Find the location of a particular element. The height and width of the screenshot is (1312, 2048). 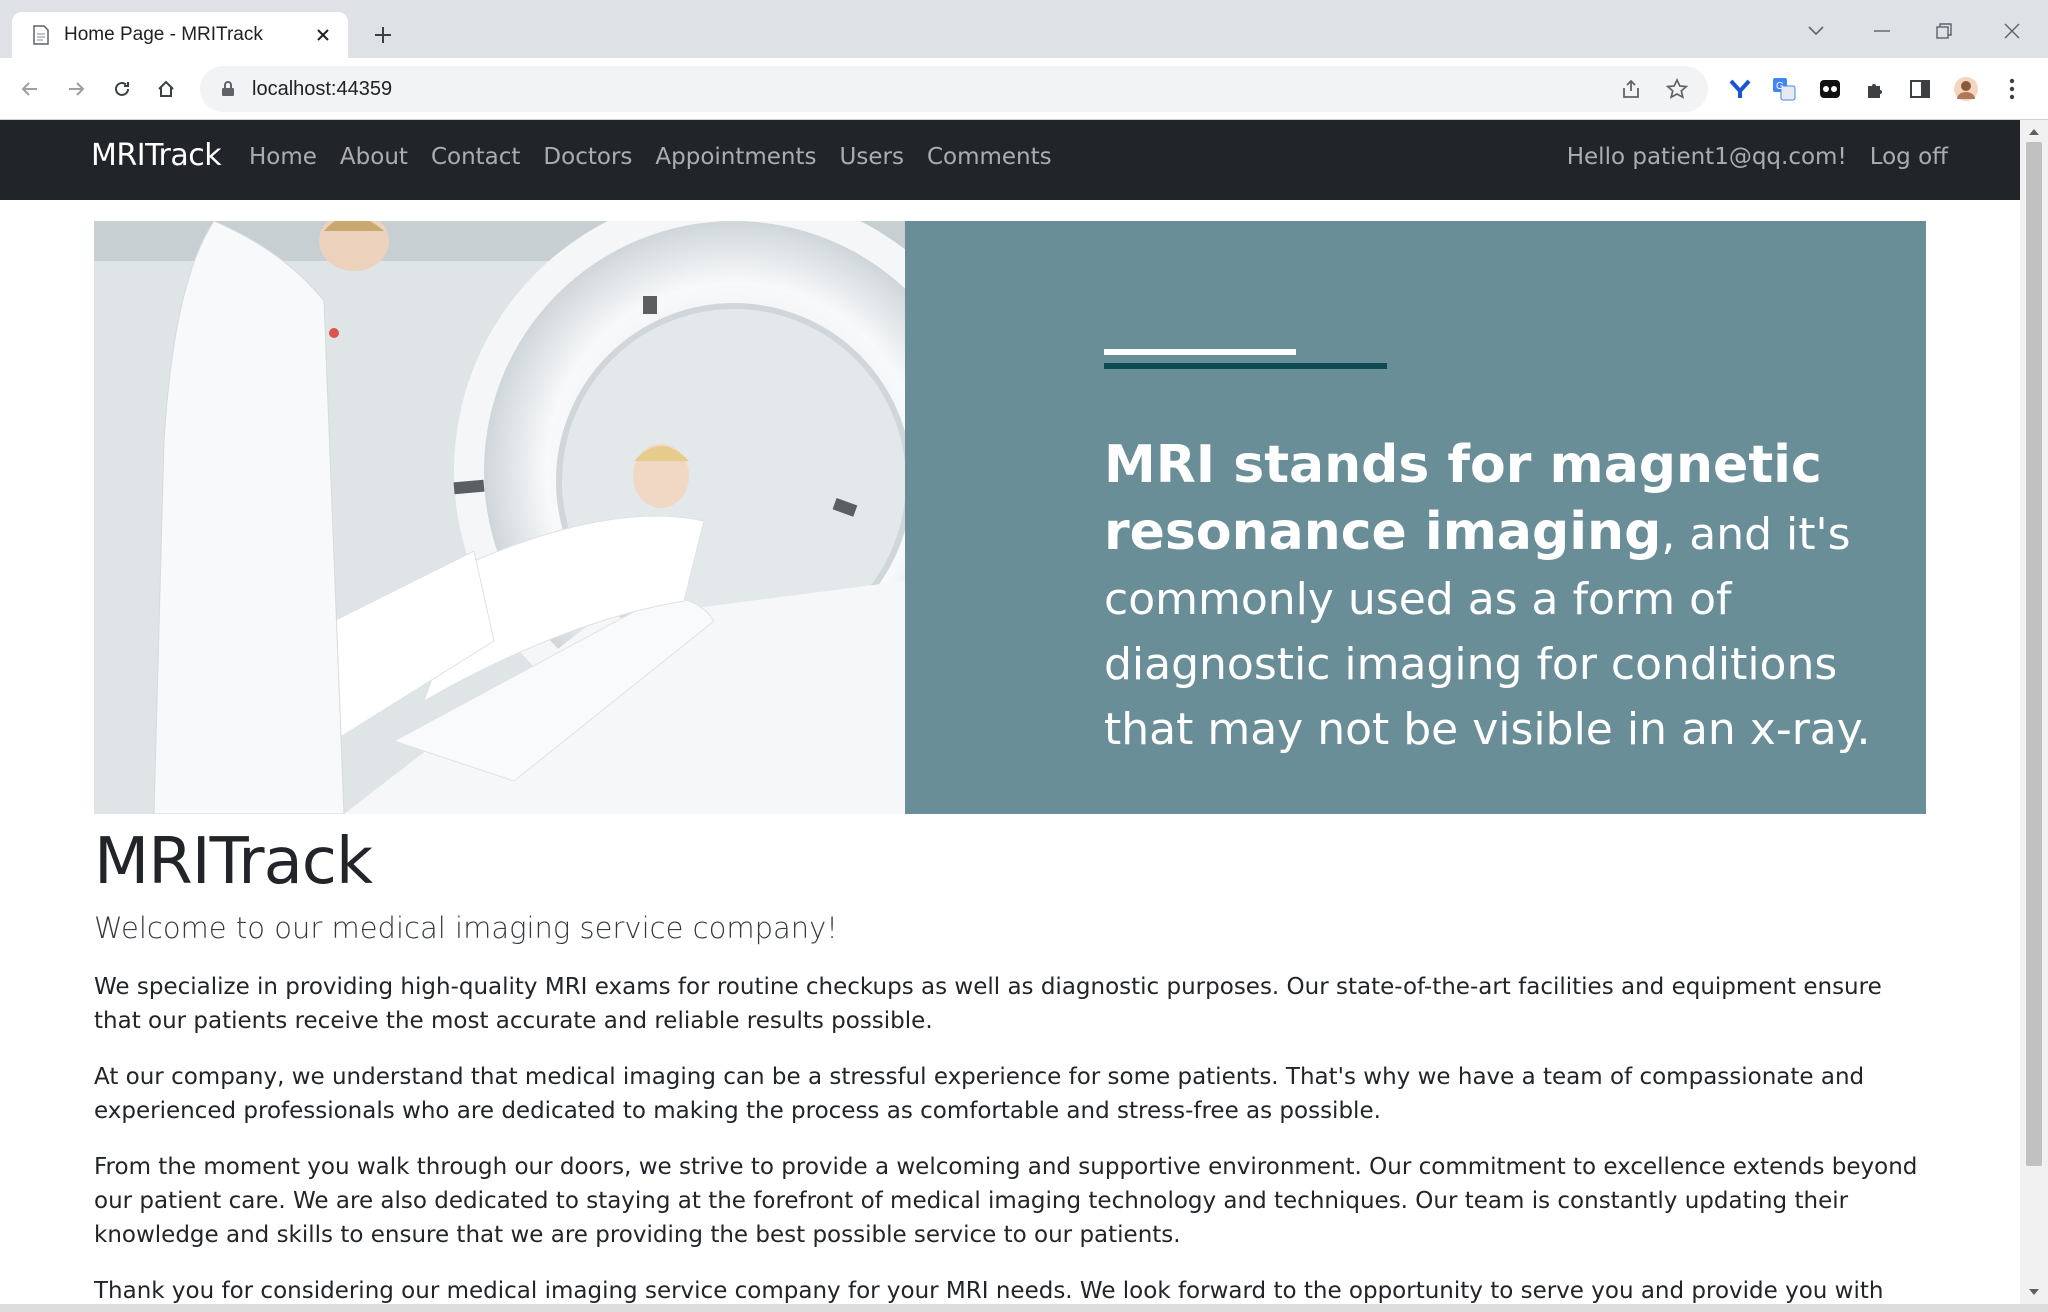

nav-link-home: Home is located at coordinates (283, 157).